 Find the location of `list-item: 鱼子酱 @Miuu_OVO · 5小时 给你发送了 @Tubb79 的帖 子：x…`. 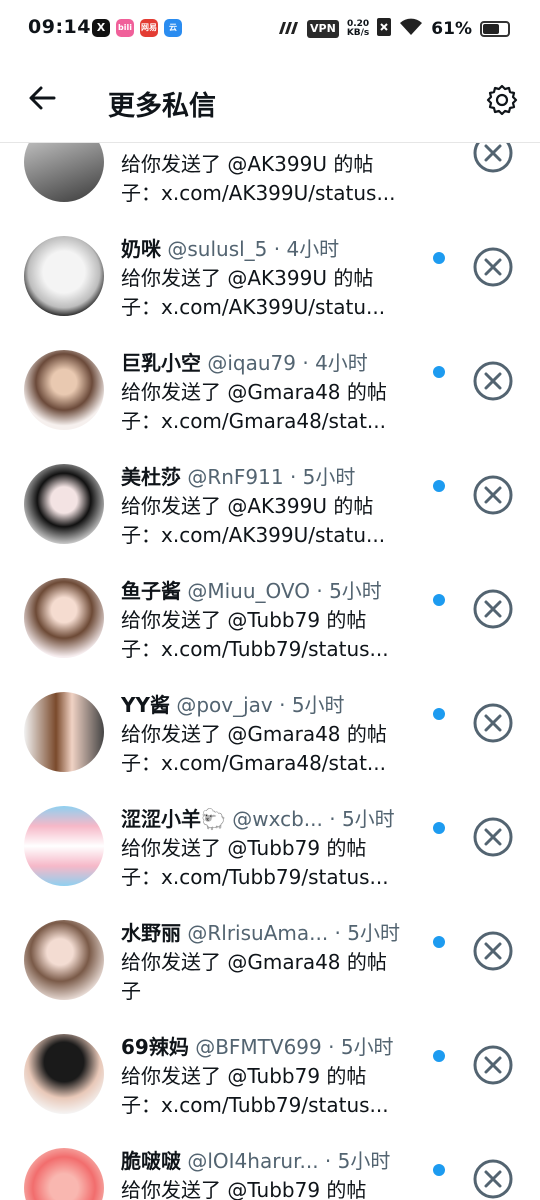

list-item: 鱼子酱 @Miuu_OVO · 5小时 给你发送了 @Tubb79 的帖 子：x… is located at coordinates (270, 623).